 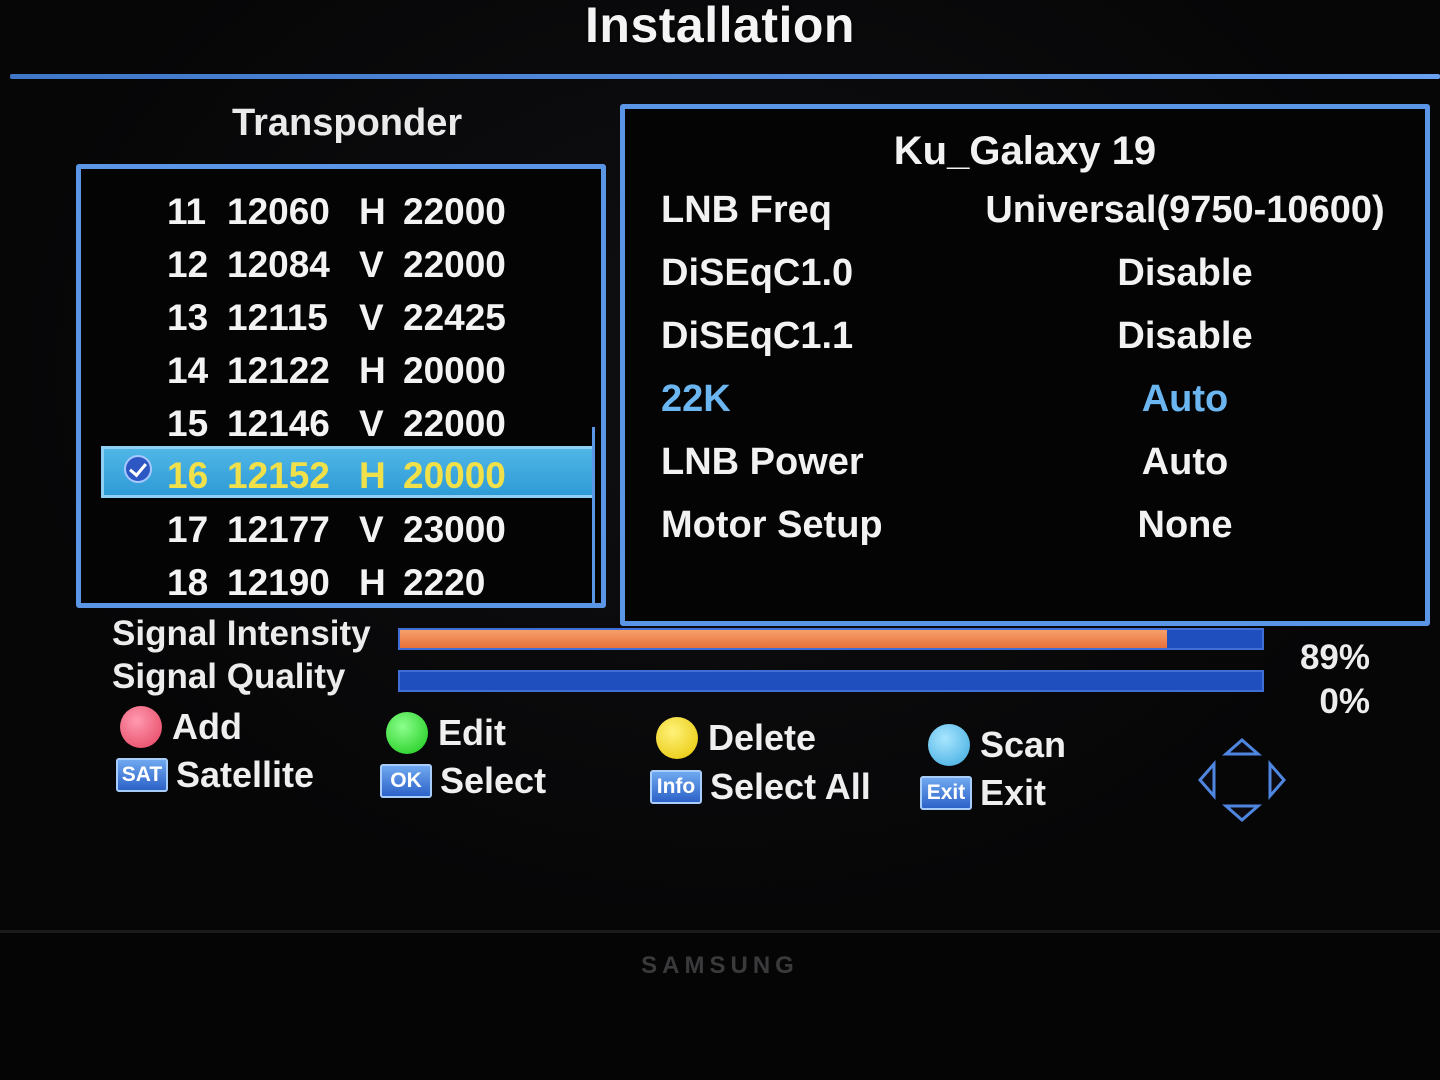 What do you see at coordinates (593, 517) in the screenshot?
I see `transponder-scrollbar` at bounding box center [593, 517].